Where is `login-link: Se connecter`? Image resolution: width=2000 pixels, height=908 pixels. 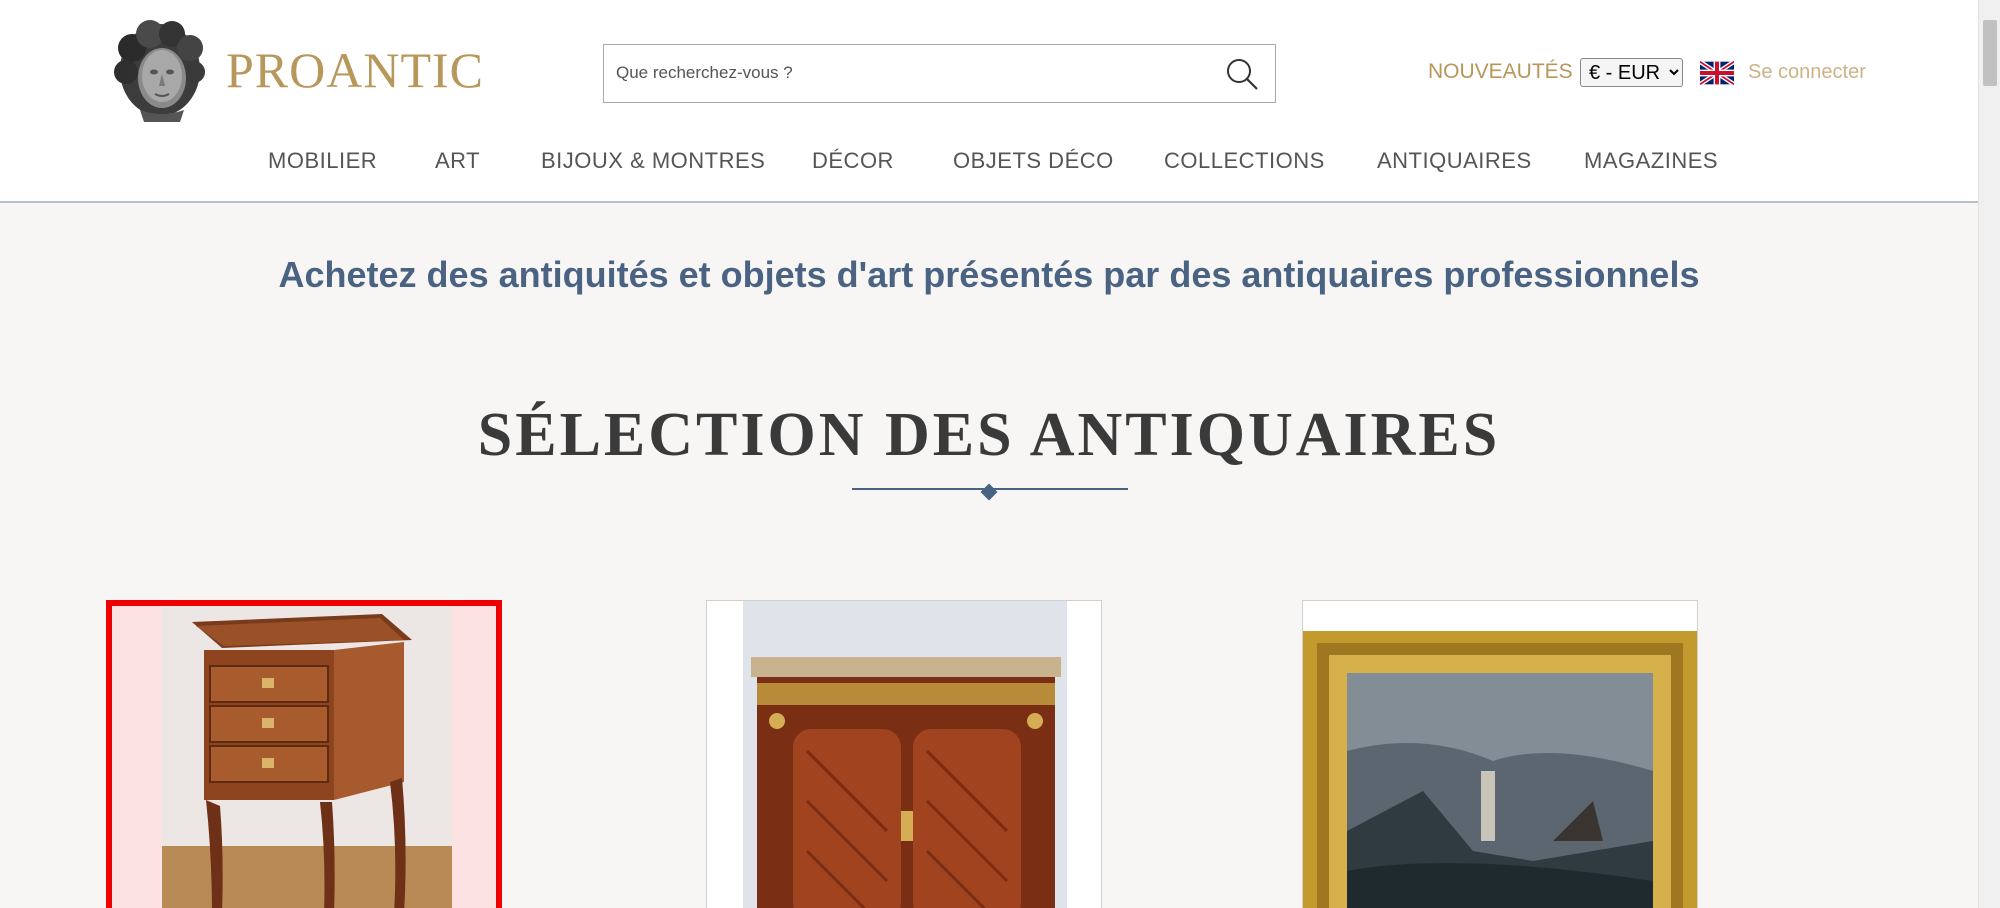
login-link: Se connecter is located at coordinates (1807, 72).